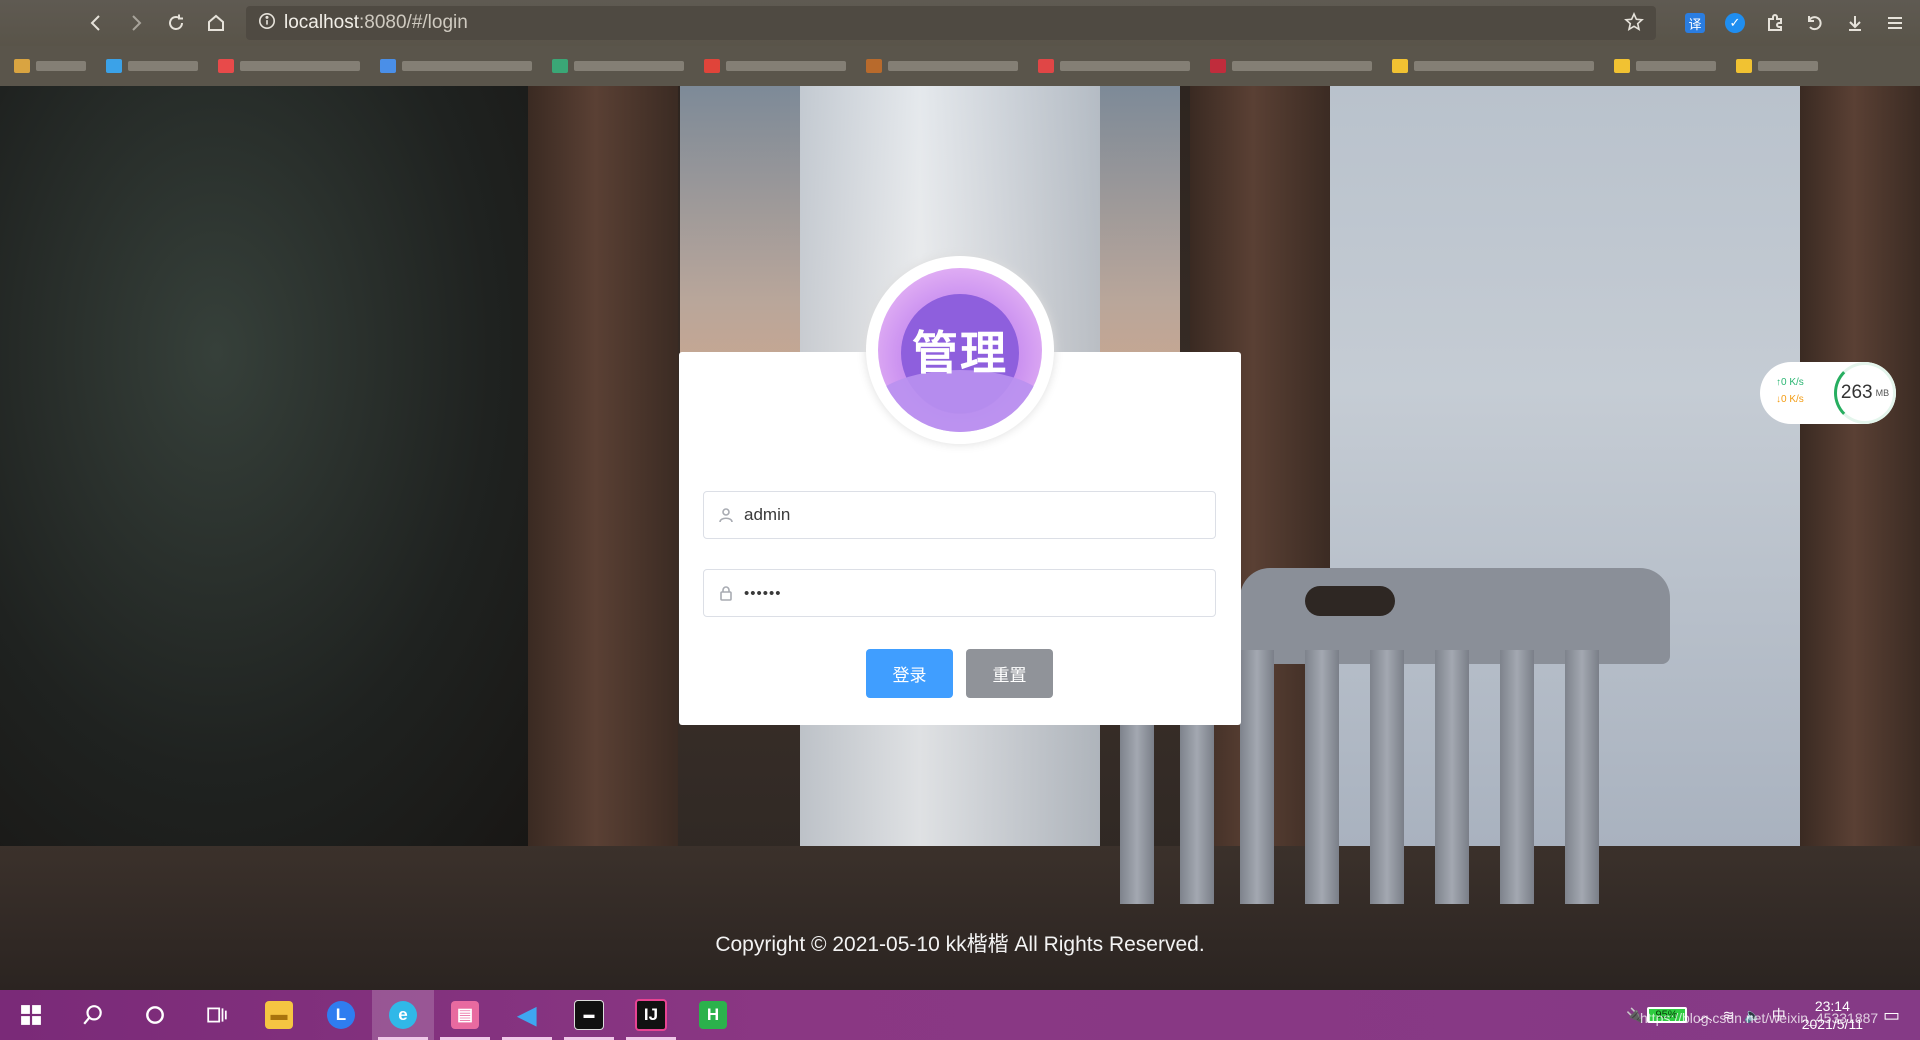 The height and width of the screenshot is (1040, 1920). I want to click on taskbar-app-browser: e, so click(403, 1015).